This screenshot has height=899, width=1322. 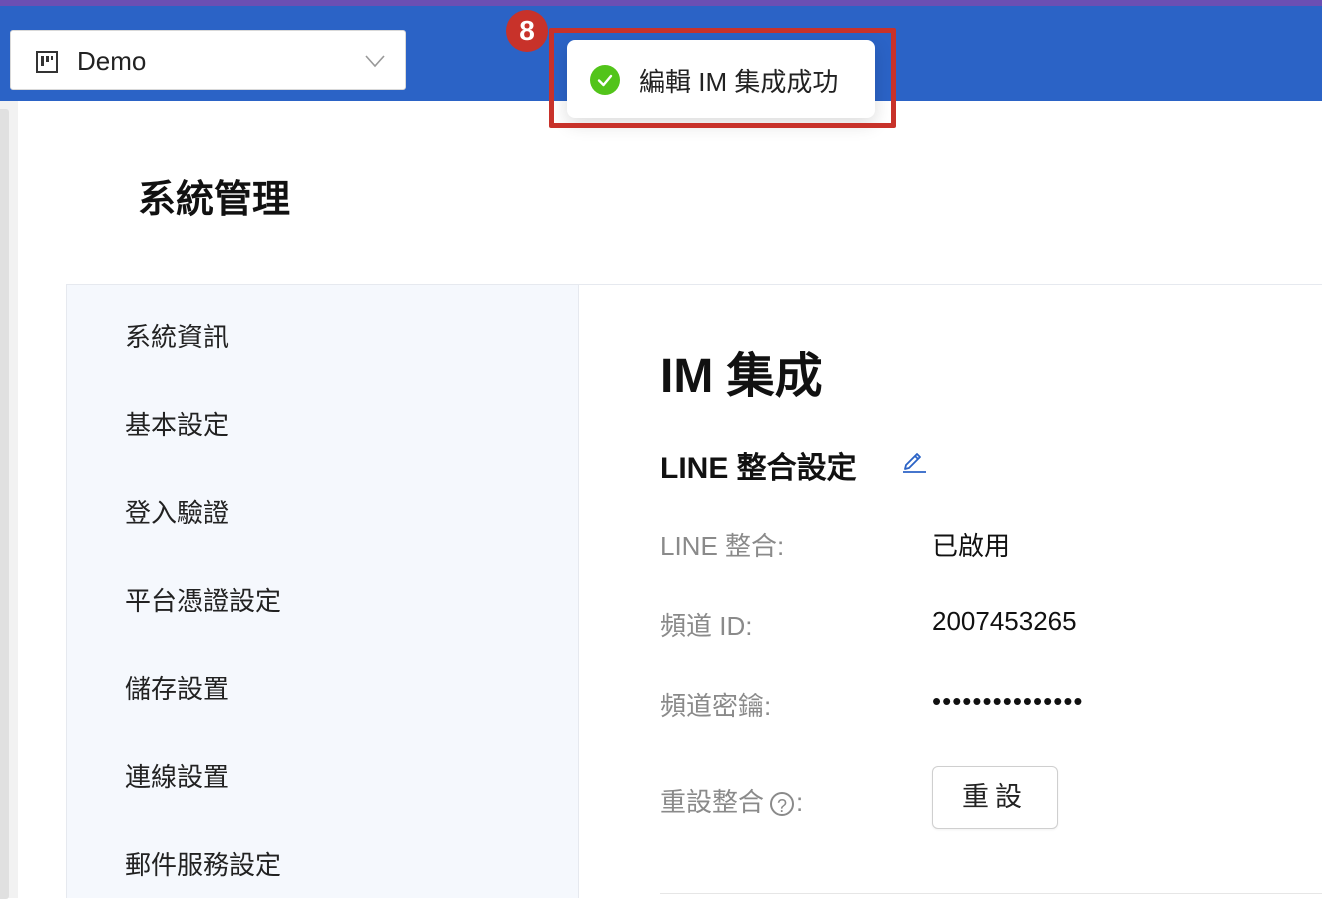 I want to click on reset-integration-text: 重設整合, so click(x=712, y=802).